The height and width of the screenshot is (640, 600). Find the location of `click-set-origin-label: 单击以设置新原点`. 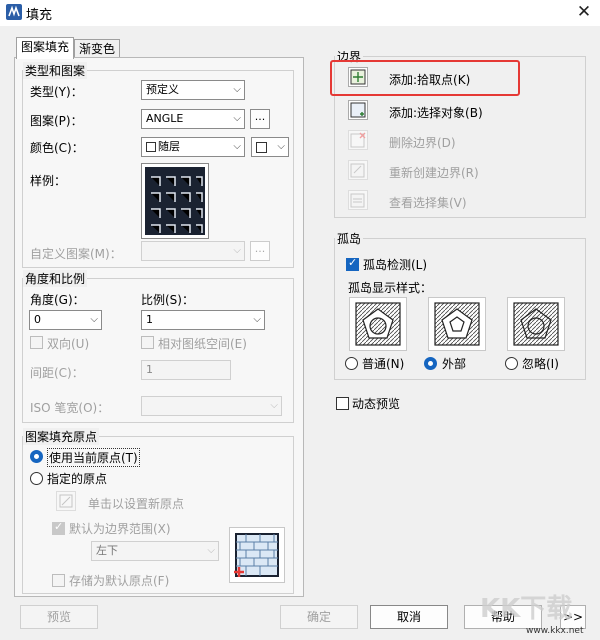

click-set-origin-label: 单击以设置新原点 is located at coordinates (136, 504).